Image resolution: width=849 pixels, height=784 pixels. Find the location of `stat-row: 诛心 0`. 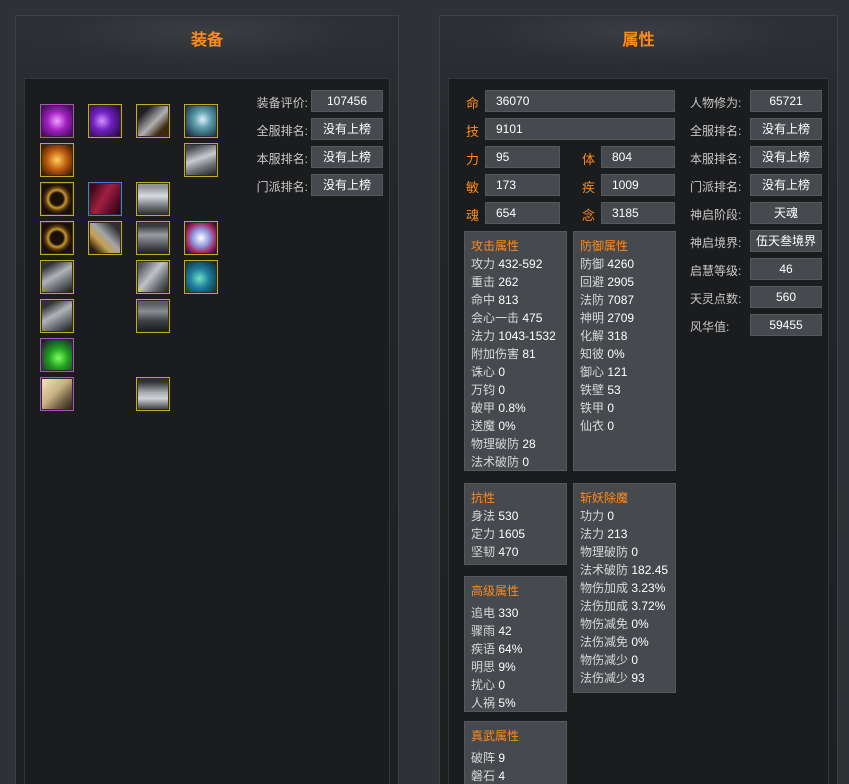

stat-row: 诛心 0 is located at coordinates (488, 372).